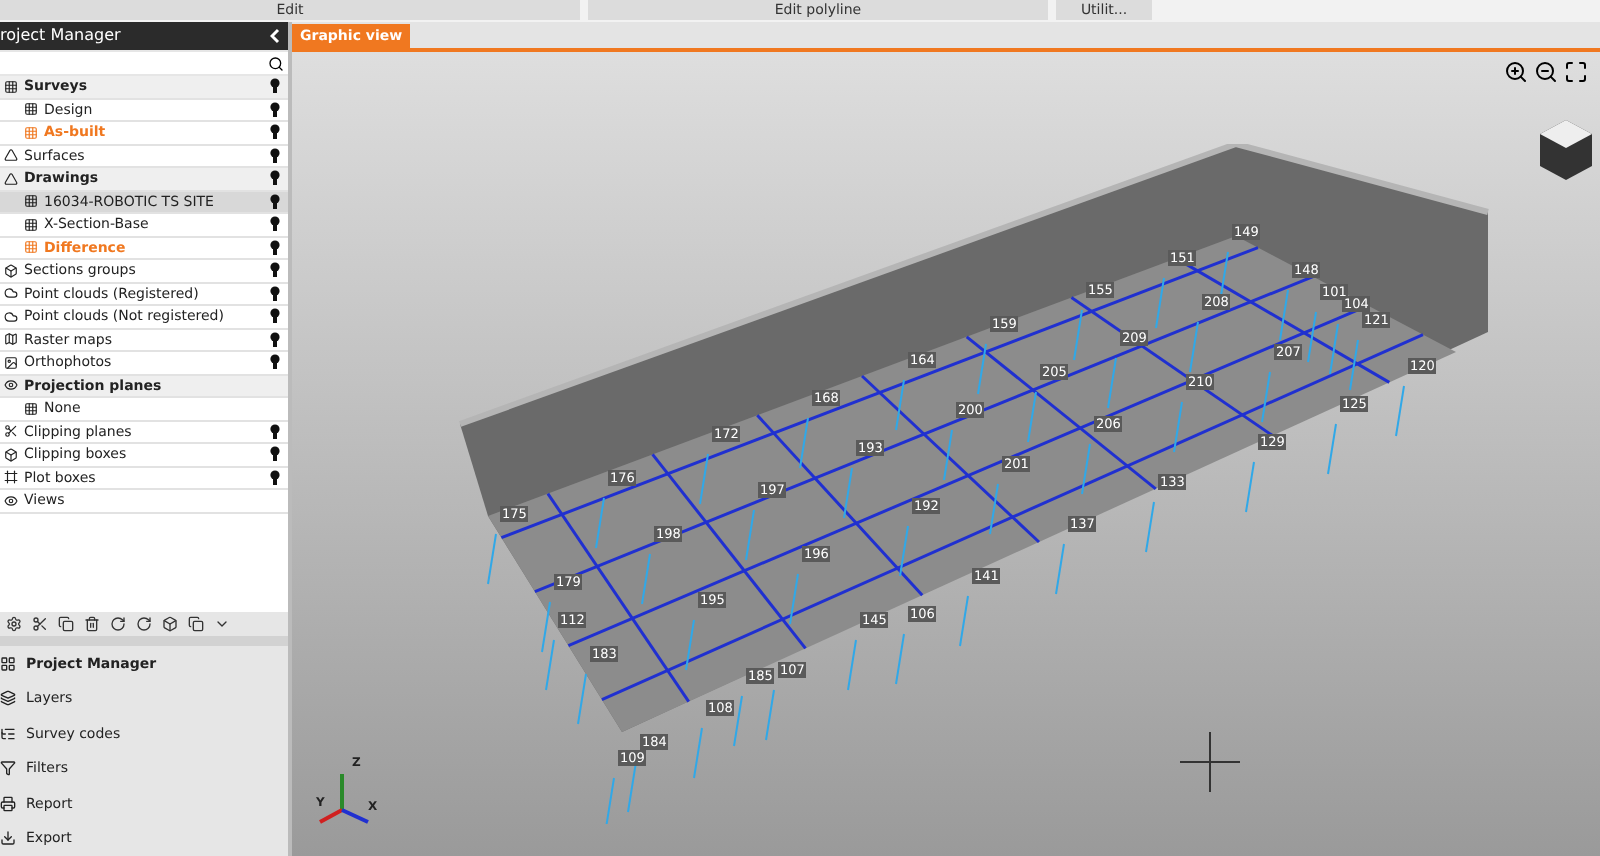 This screenshot has height=856, width=1600. What do you see at coordinates (275, 36) in the screenshot?
I see `collapse-icon` at bounding box center [275, 36].